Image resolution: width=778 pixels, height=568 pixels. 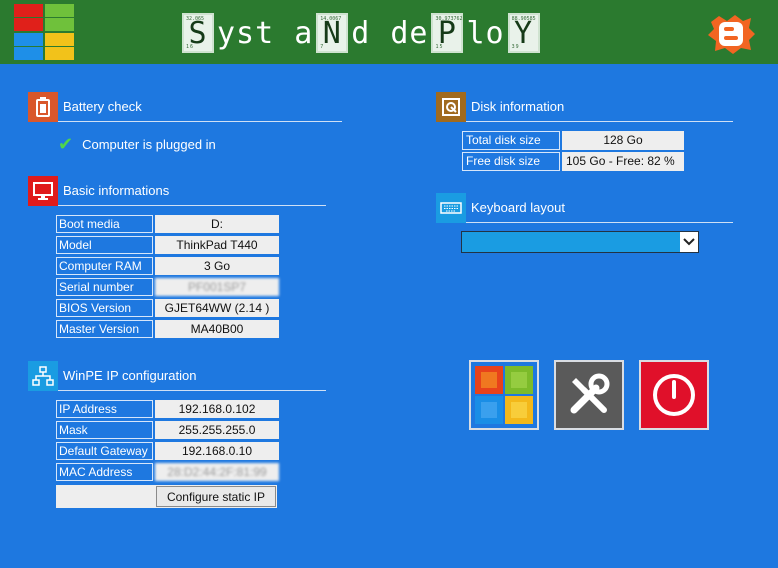 I want to click on disk-value: 105 Go - Free: 82 %, so click(x=623, y=161).